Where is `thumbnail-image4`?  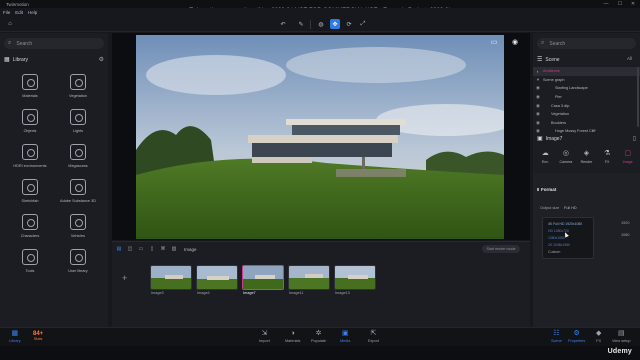 thumbnail-image4 is located at coordinates (217, 277).